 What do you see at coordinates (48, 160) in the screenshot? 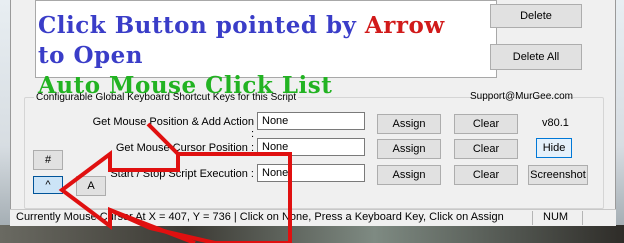
I see `hash-button: #` at bounding box center [48, 160].